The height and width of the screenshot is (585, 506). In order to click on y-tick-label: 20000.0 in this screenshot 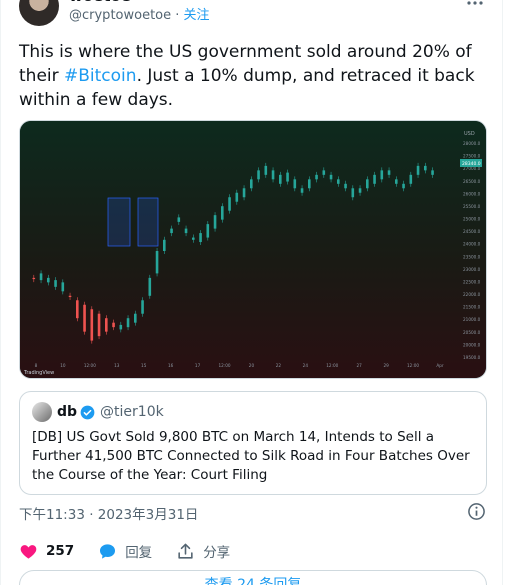, I will do `click(472, 344)`.